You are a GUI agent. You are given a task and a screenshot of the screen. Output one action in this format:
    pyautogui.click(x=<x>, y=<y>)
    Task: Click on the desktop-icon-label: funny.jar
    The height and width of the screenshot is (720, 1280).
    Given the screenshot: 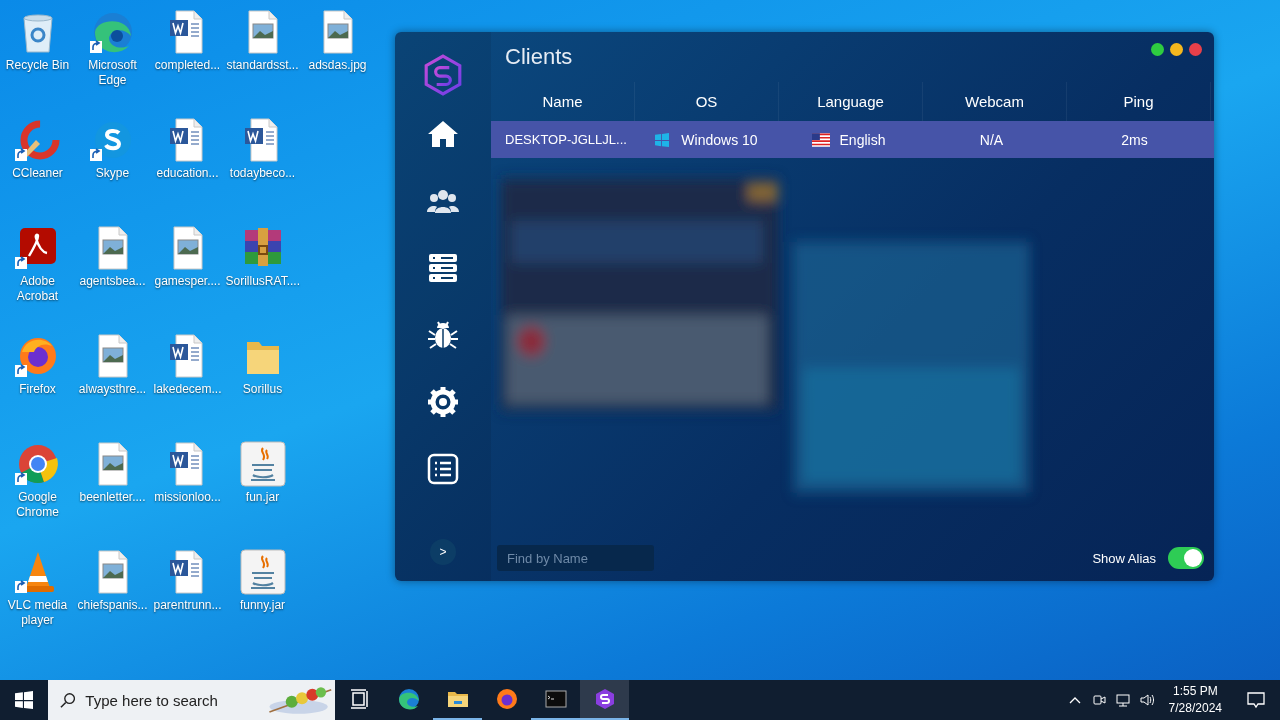 What is the action you would take?
    pyautogui.click(x=262, y=605)
    